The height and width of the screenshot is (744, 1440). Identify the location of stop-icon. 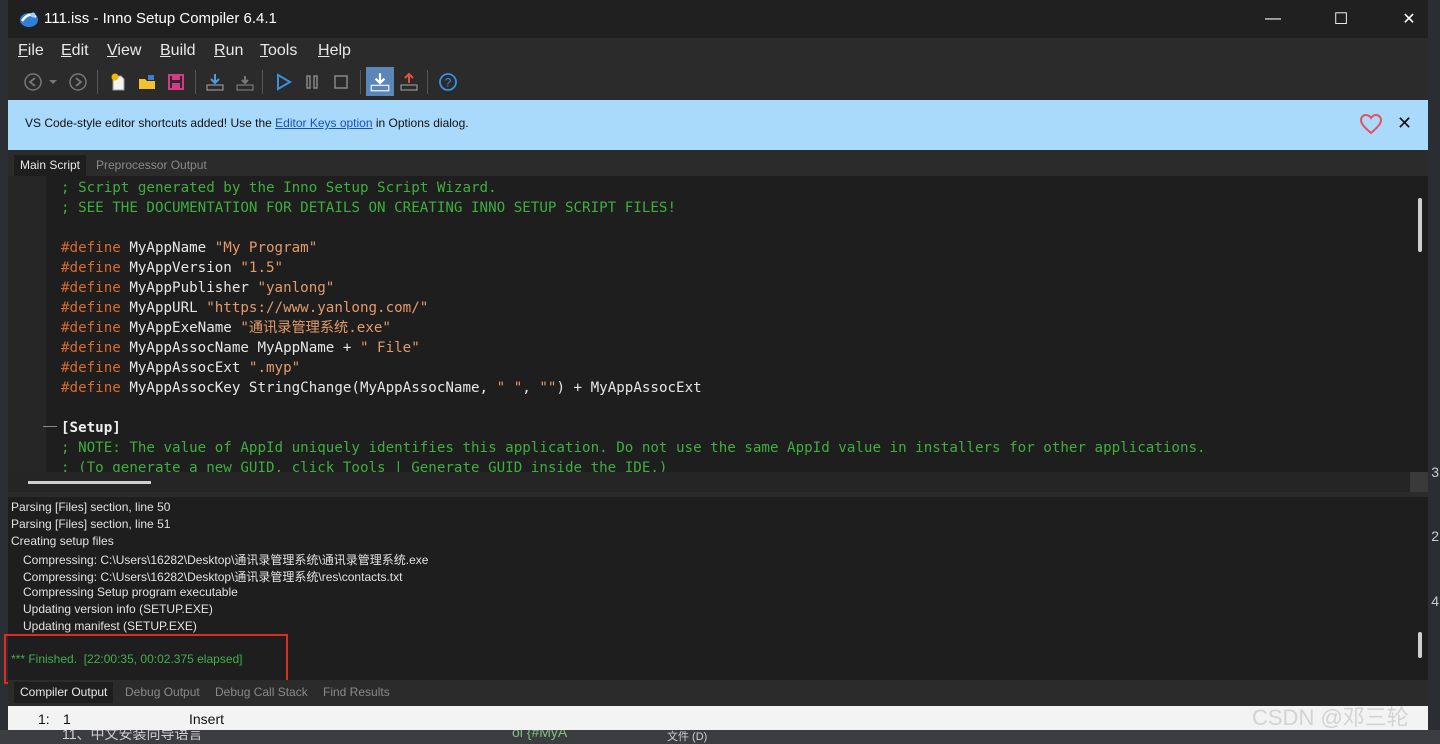
(341, 82).